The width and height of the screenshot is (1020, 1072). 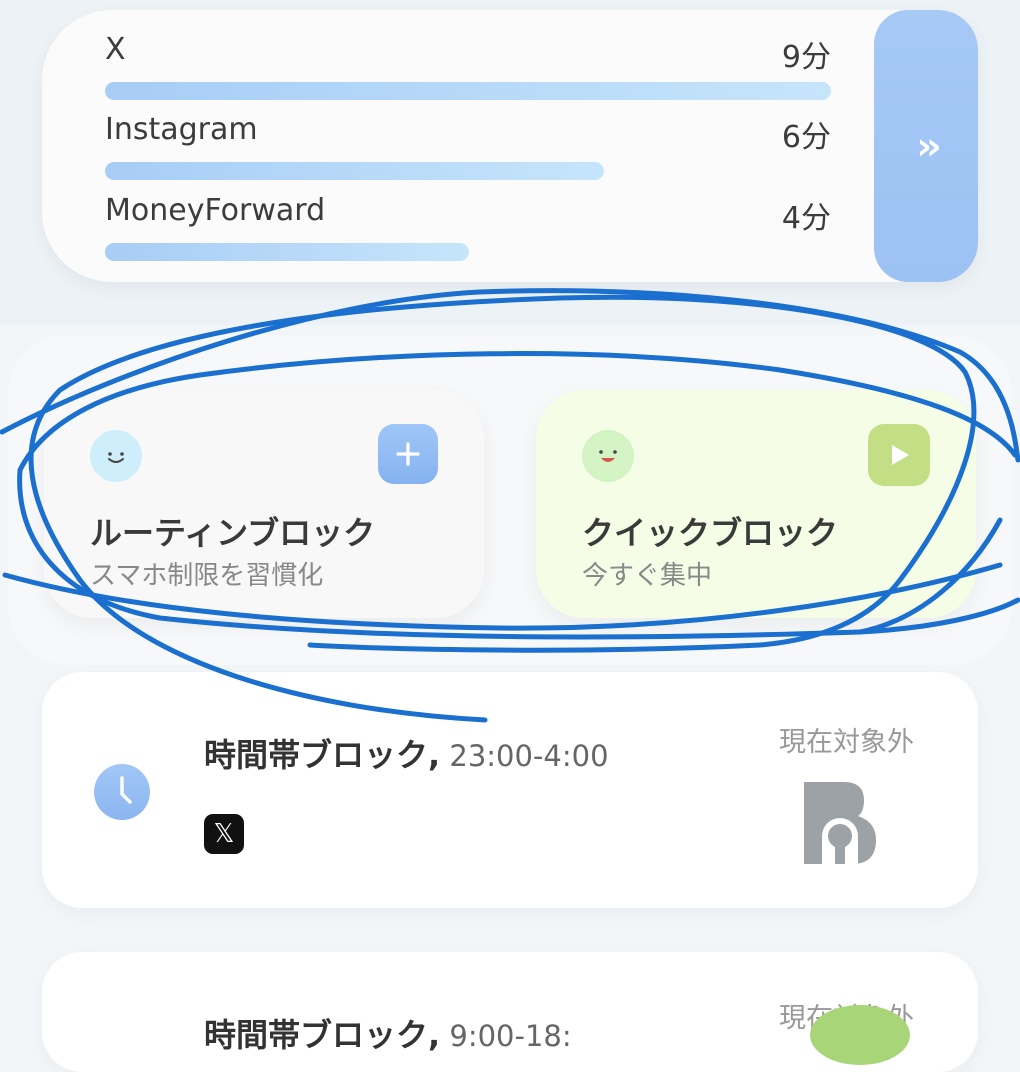 I want to click on usage-row-x: X 9分, so click(x=468, y=66).